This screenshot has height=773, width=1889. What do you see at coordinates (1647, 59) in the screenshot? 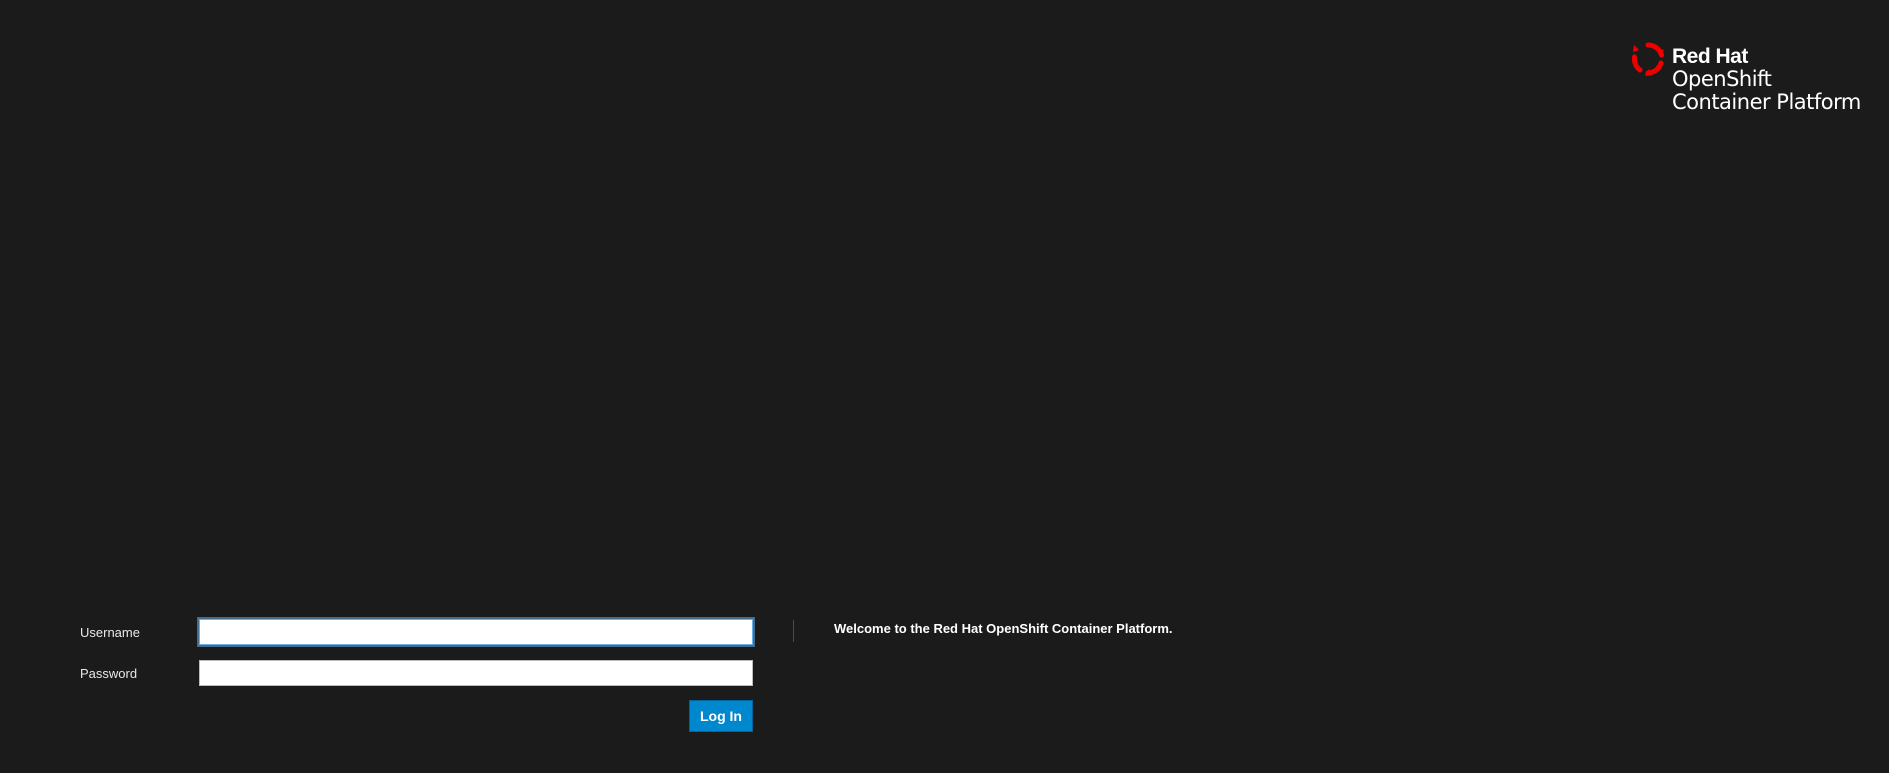
I see `redhat-logo-icon` at bounding box center [1647, 59].